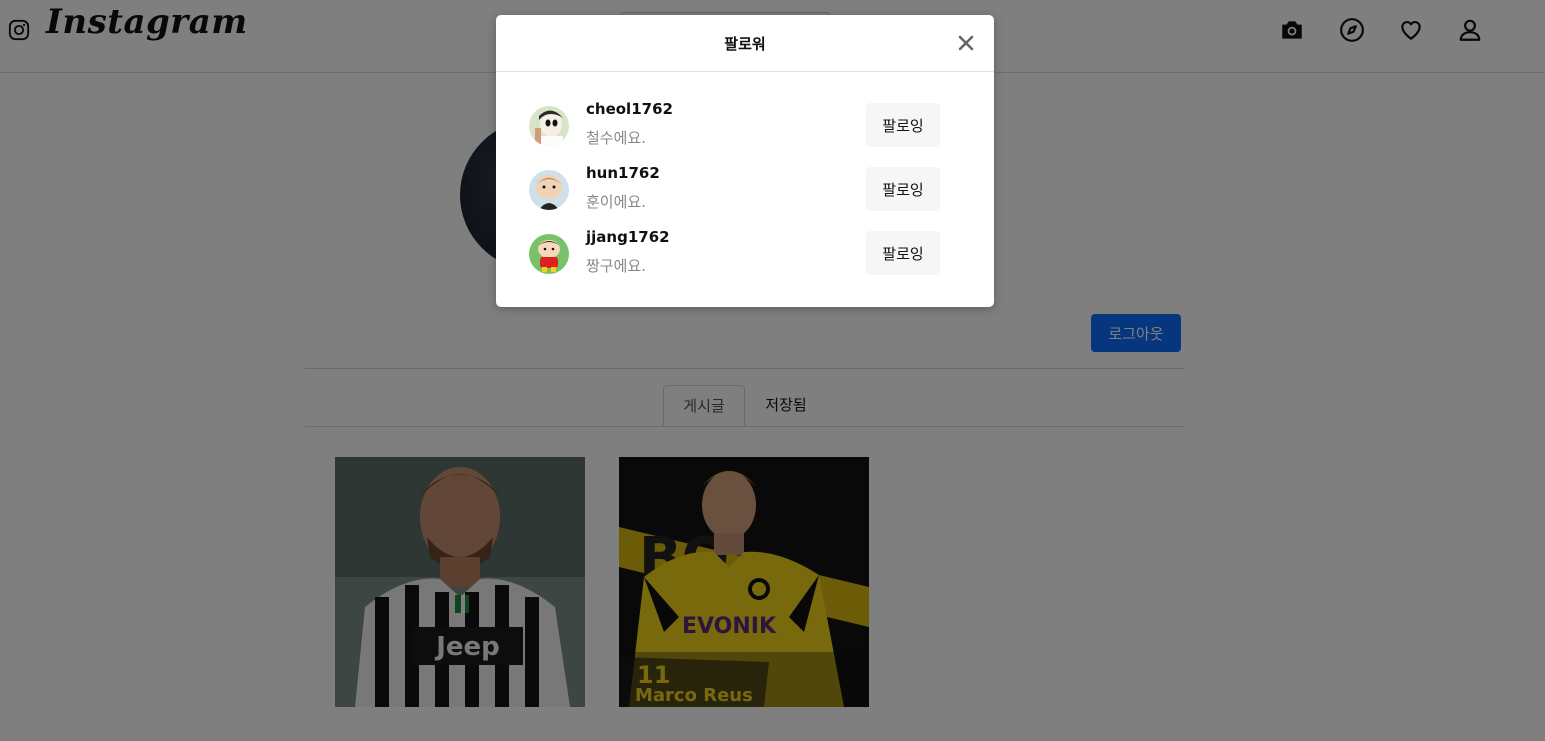 The image size is (1545, 741). I want to click on user-bio: 짱구에요., so click(616, 266).